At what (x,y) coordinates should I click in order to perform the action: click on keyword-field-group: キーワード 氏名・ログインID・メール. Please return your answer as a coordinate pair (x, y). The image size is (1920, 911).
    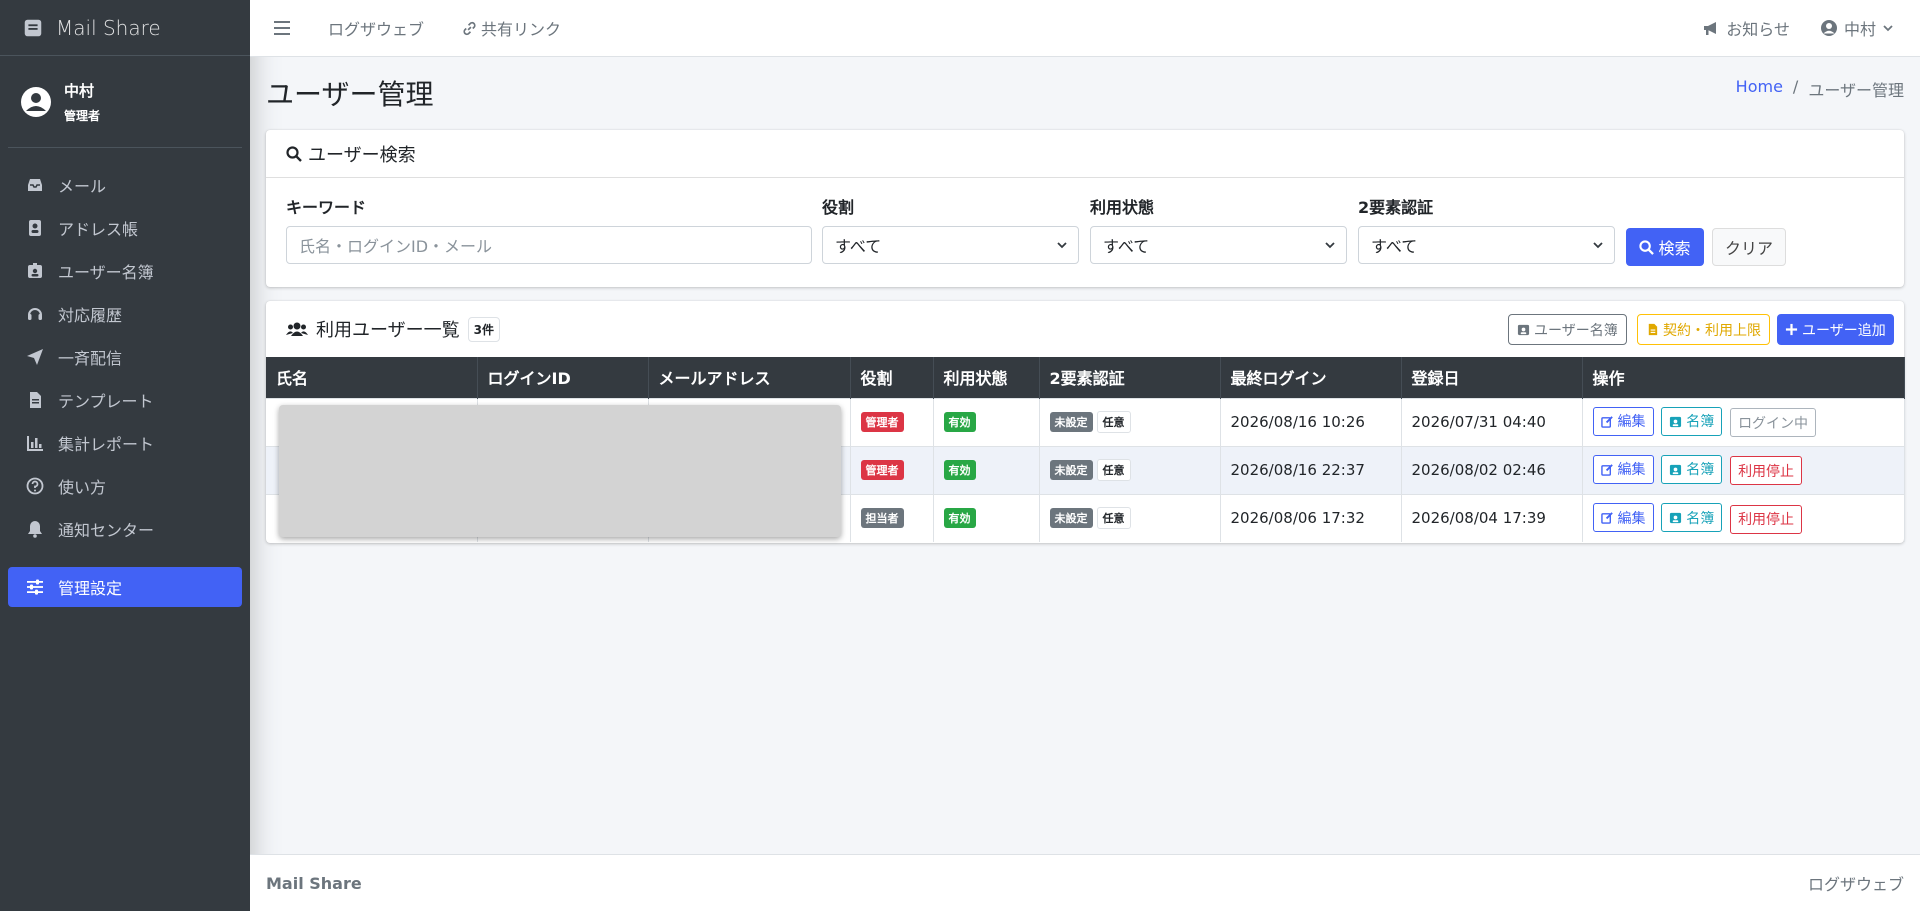
    Looking at the image, I should click on (549, 229).